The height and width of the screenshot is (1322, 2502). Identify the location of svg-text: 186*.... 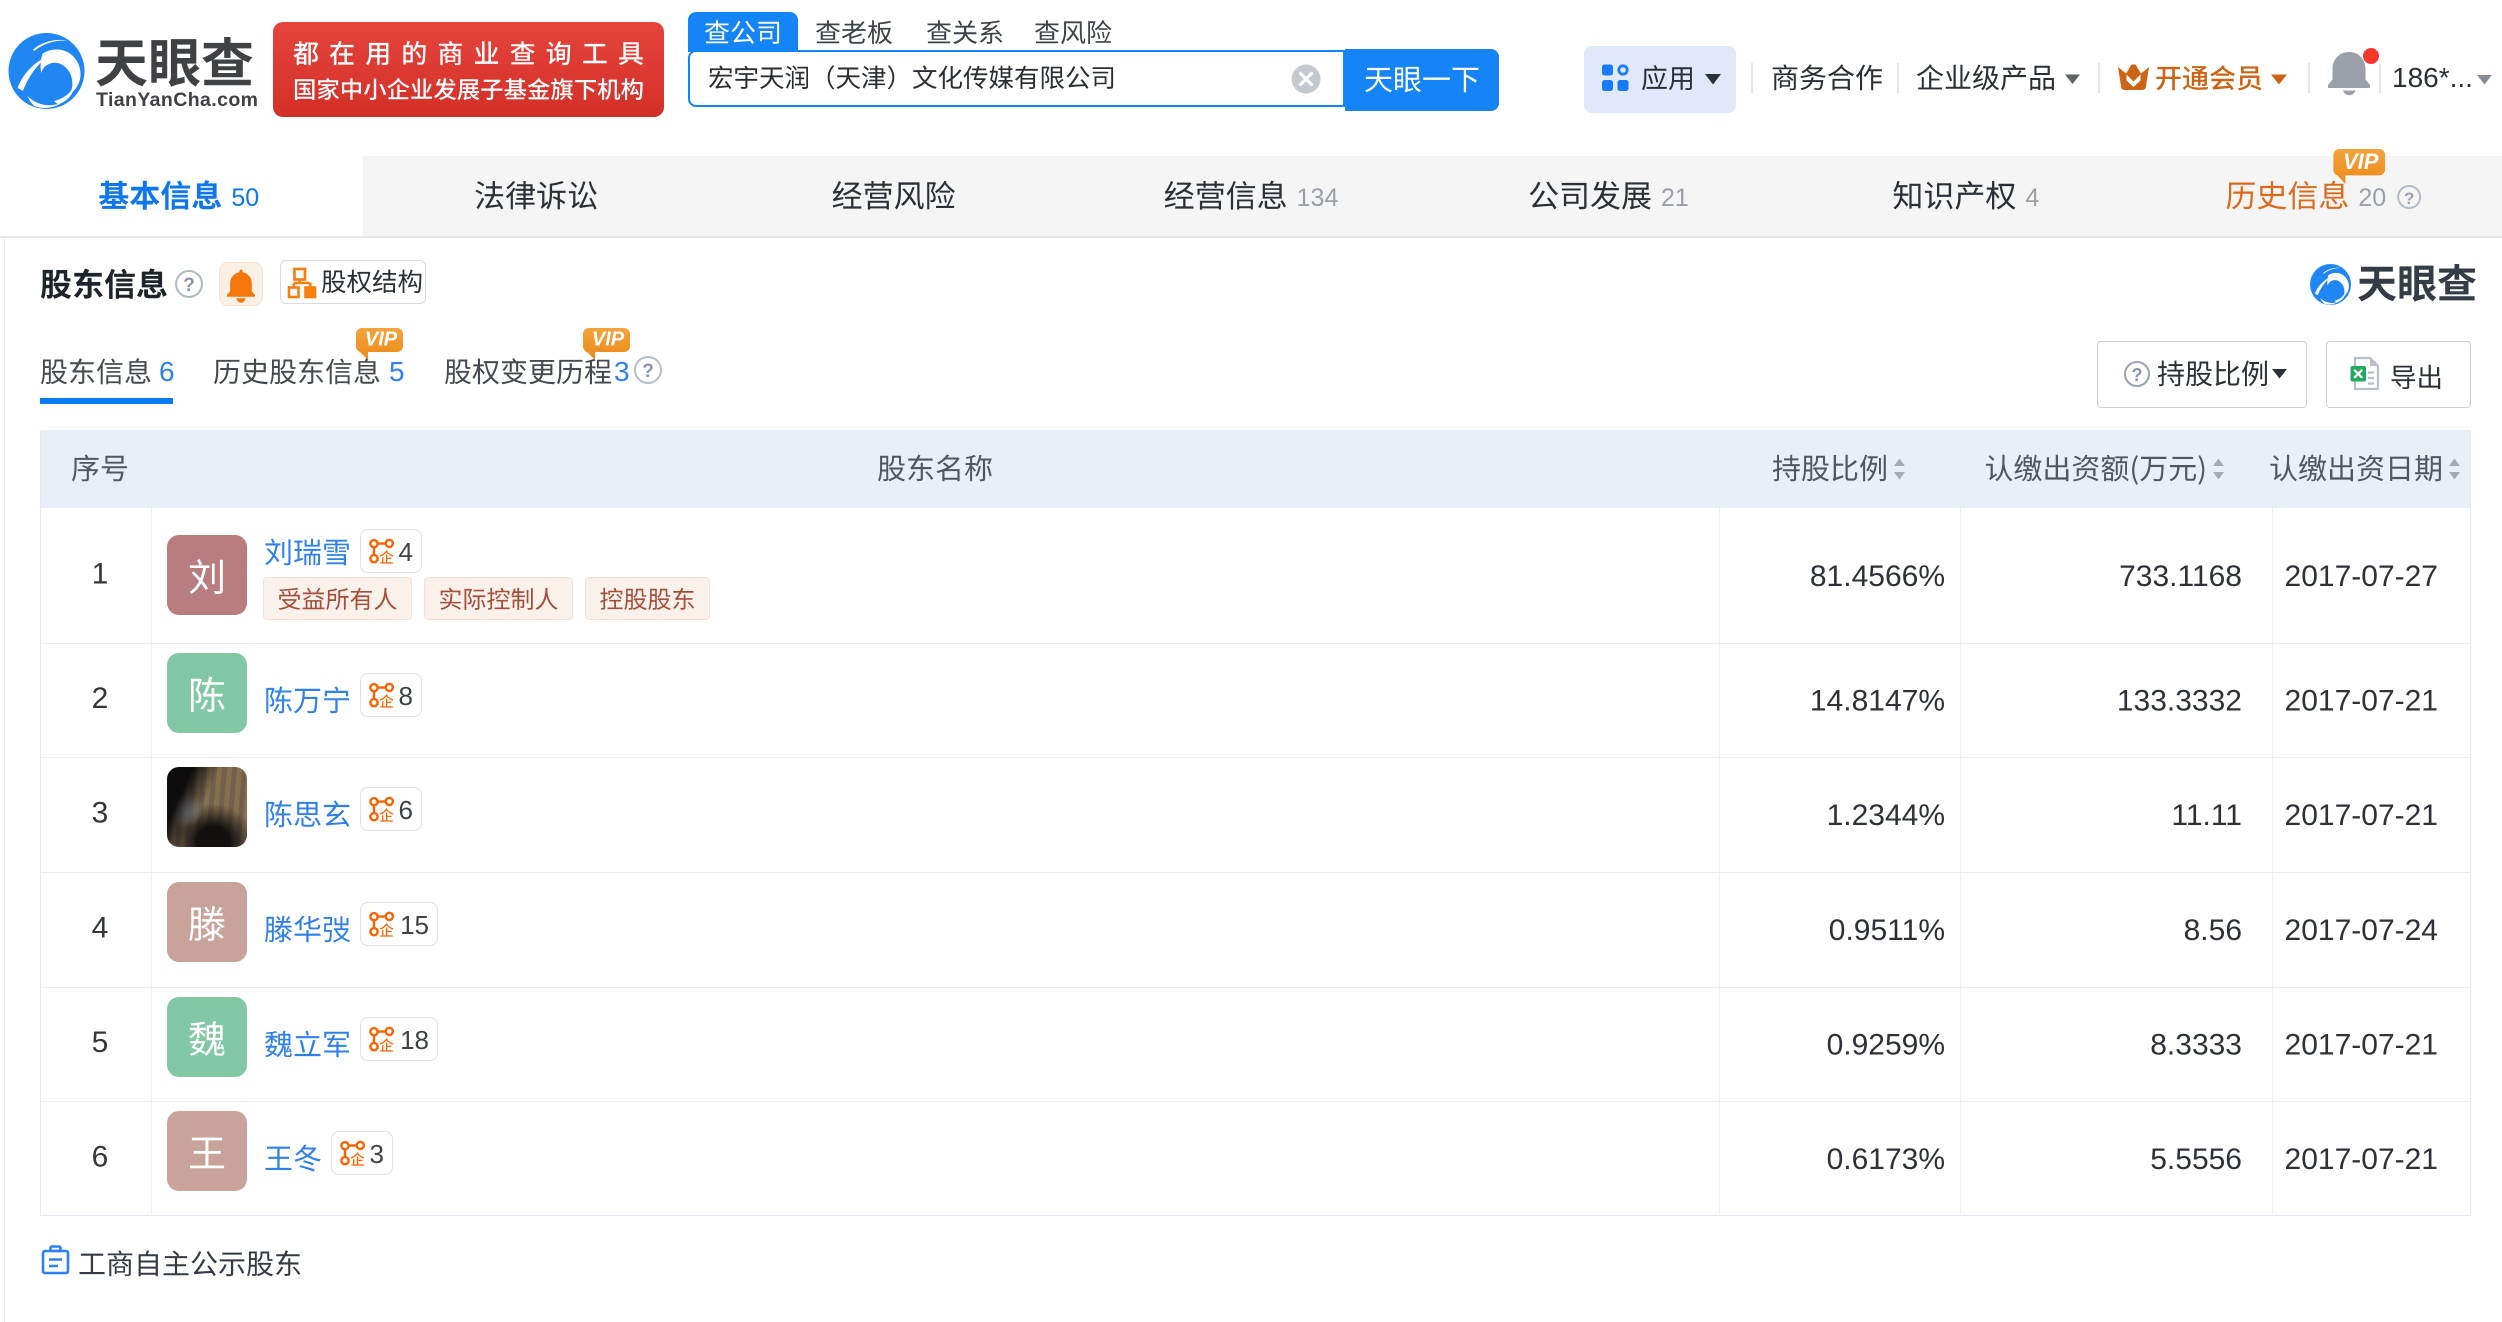
(2432, 77).